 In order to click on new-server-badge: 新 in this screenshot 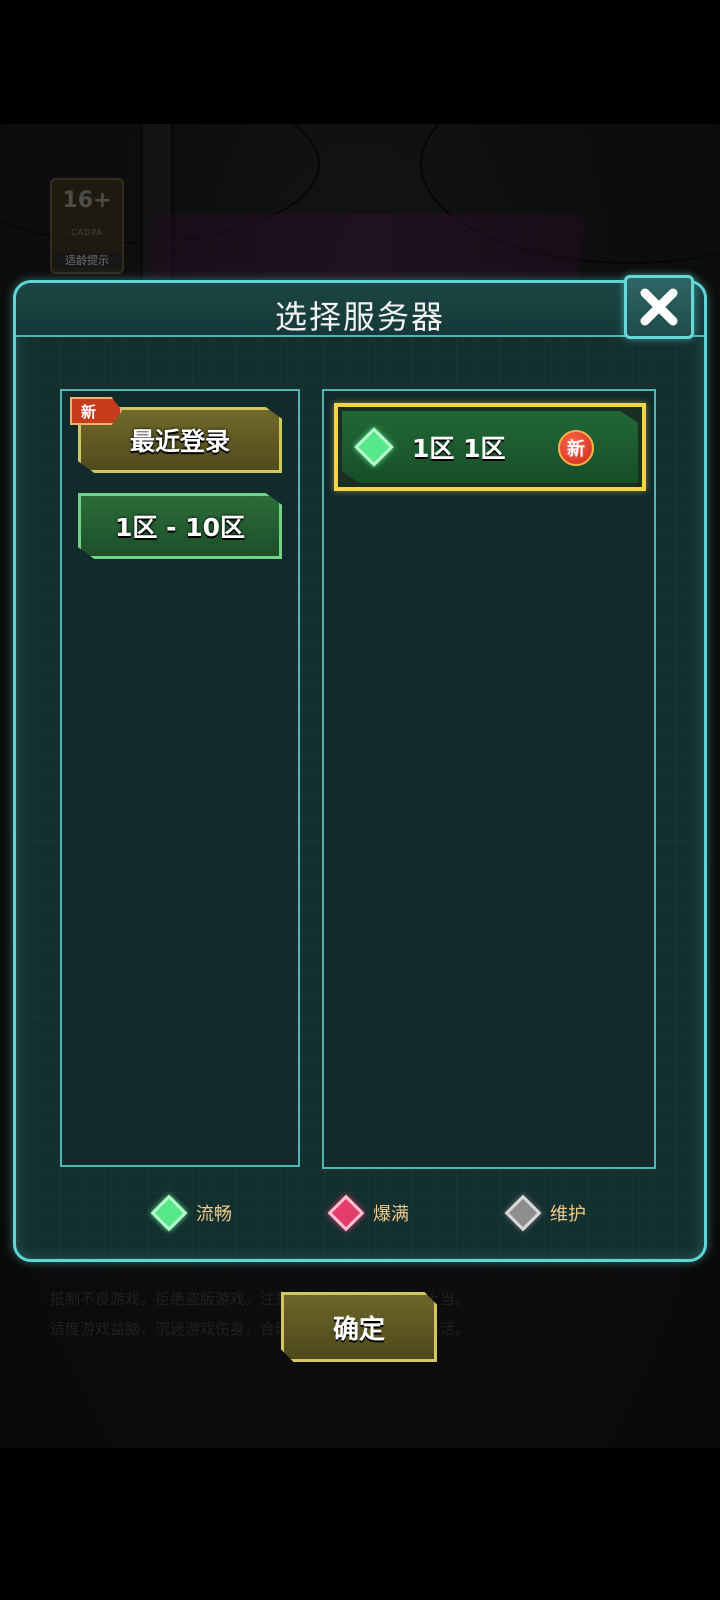, I will do `click(576, 448)`.